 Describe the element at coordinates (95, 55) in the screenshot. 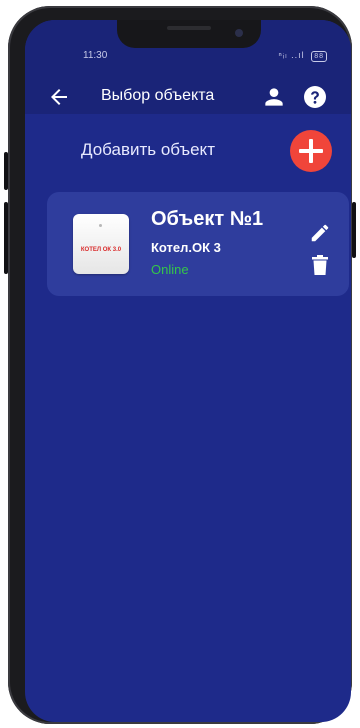

I see `status-time: 11:30` at that location.